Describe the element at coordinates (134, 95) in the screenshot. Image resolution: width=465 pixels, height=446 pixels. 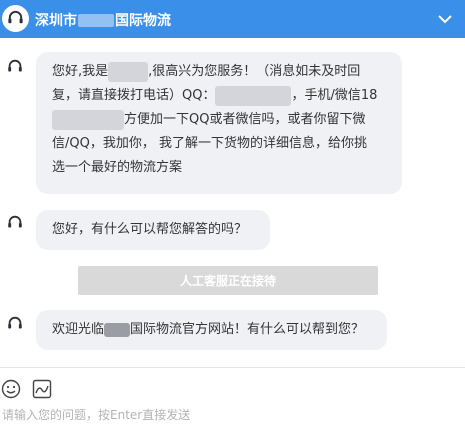
I see `message-text: 复，请直接拨打电话）QQ：` at that location.